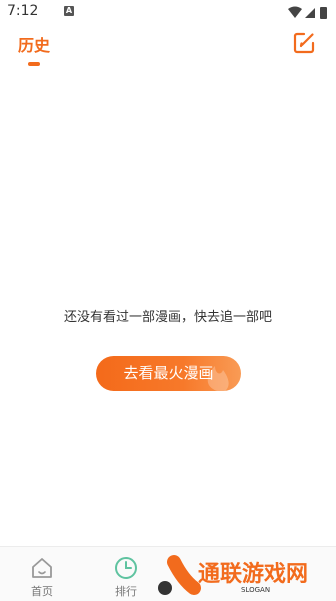 The height and width of the screenshot is (601, 336). What do you see at coordinates (126, 568) in the screenshot?
I see `clock-icon` at bounding box center [126, 568].